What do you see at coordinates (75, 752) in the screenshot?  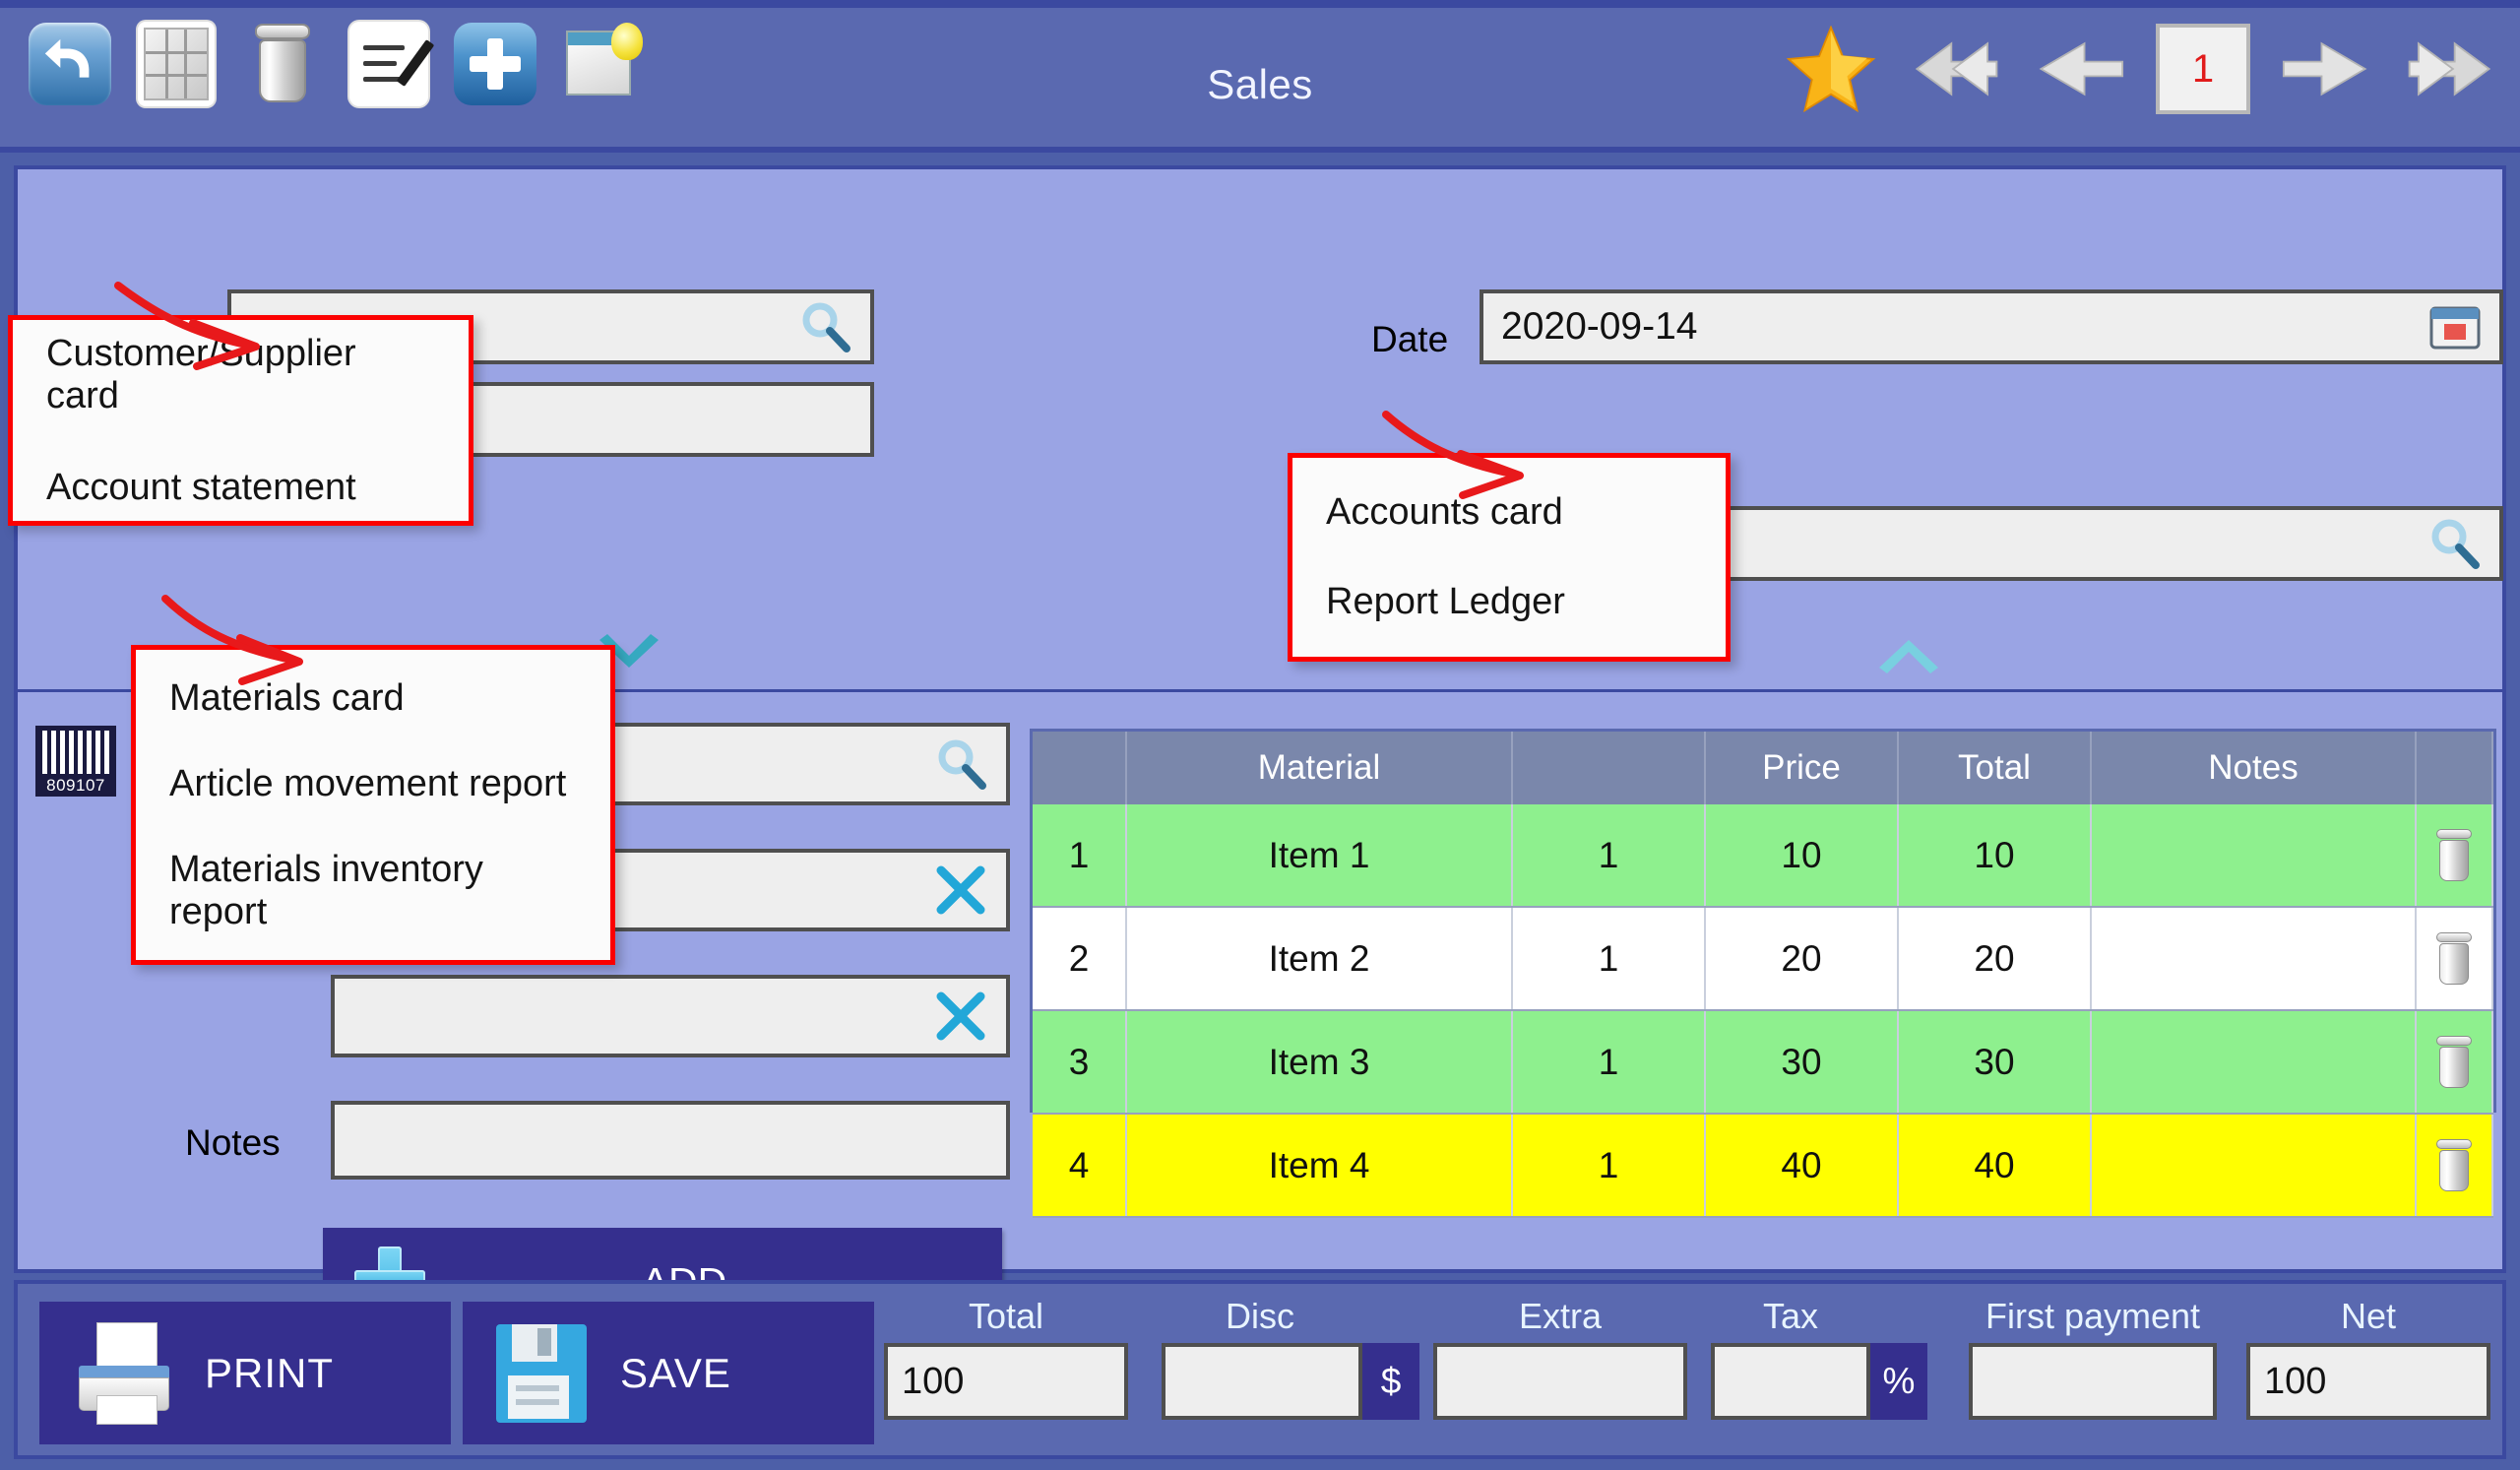 I see `barcode-icon` at bounding box center [75, 752].